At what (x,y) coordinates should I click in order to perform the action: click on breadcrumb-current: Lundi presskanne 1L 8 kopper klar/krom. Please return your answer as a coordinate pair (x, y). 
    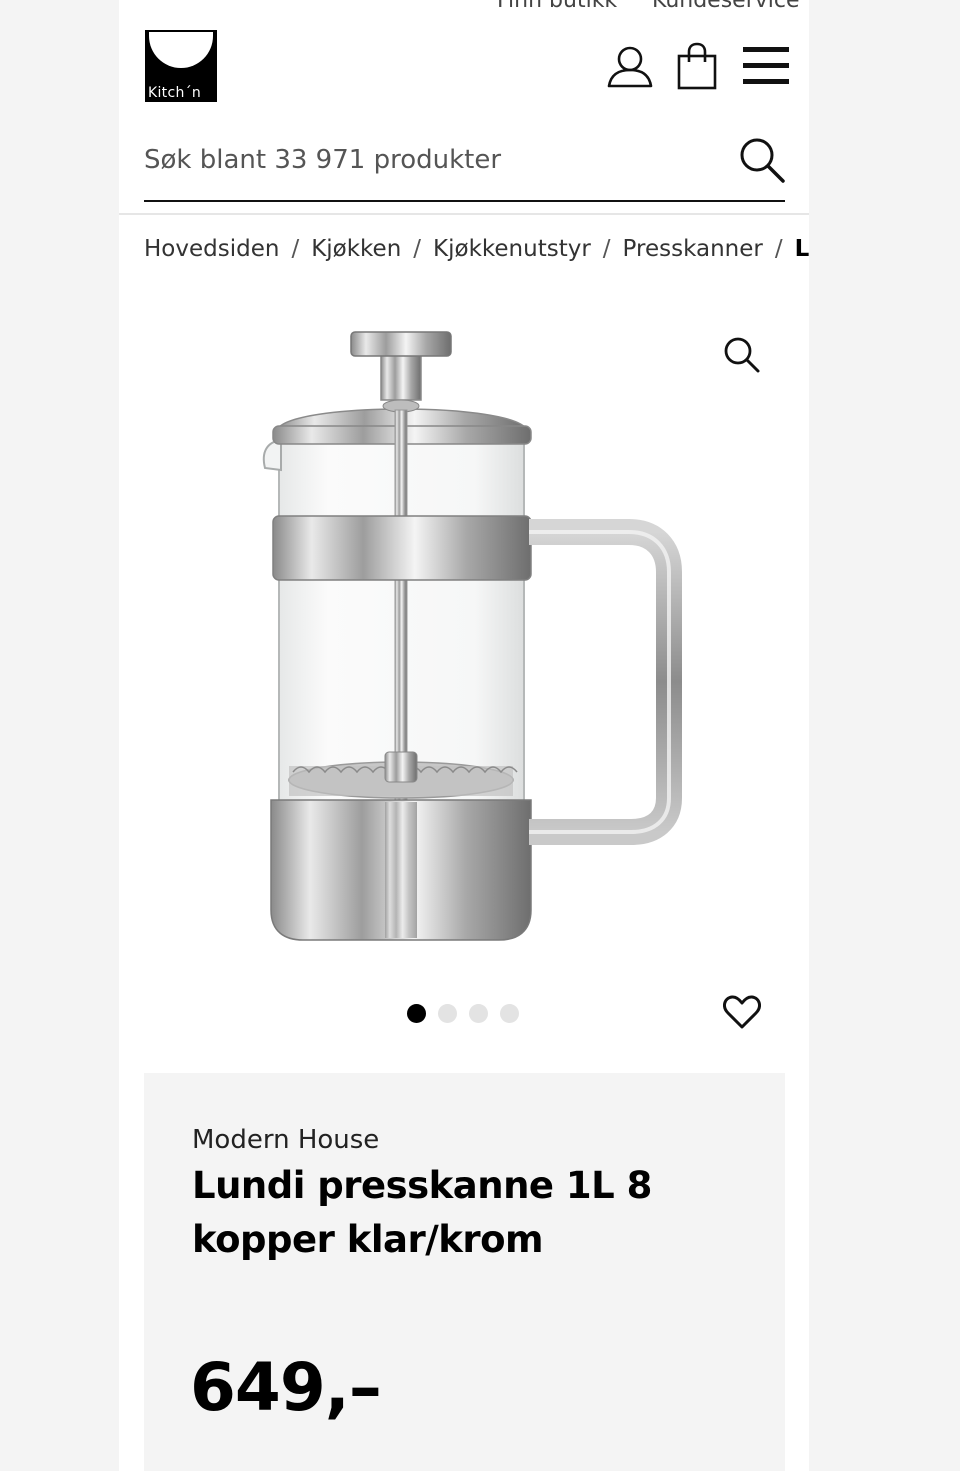
    Looking at the image, I should click on (801, 249).